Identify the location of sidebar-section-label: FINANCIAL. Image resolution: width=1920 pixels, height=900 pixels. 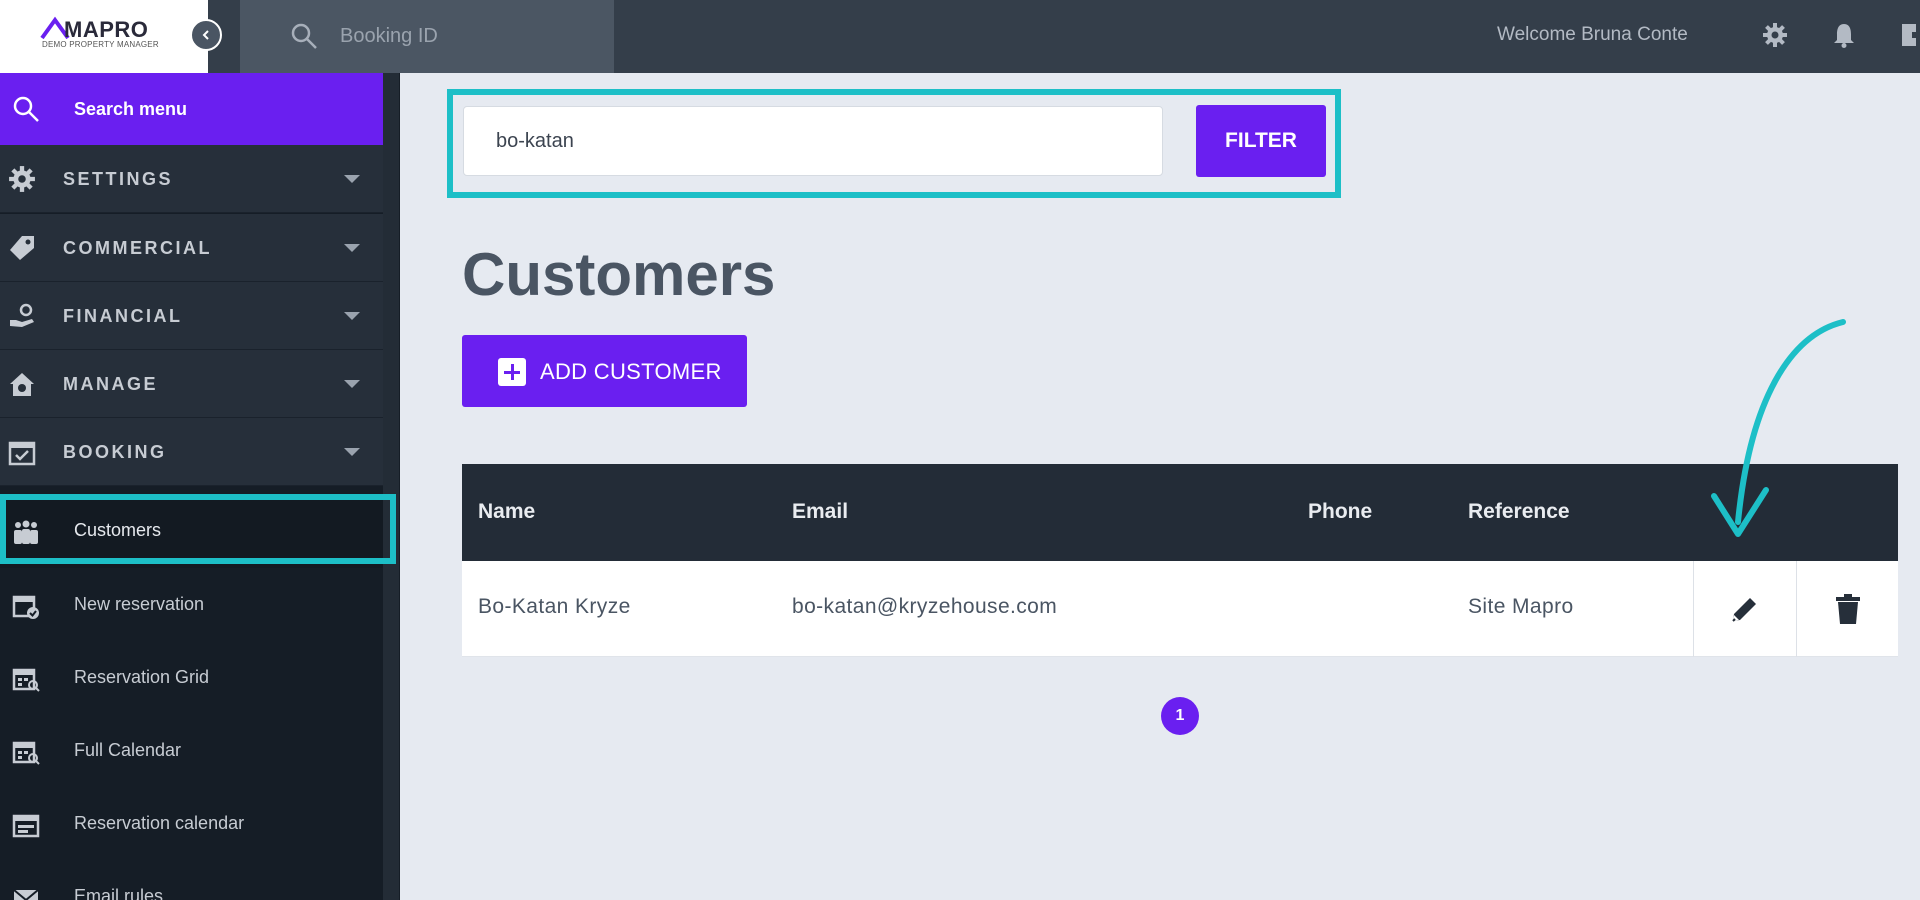
(123, 316).